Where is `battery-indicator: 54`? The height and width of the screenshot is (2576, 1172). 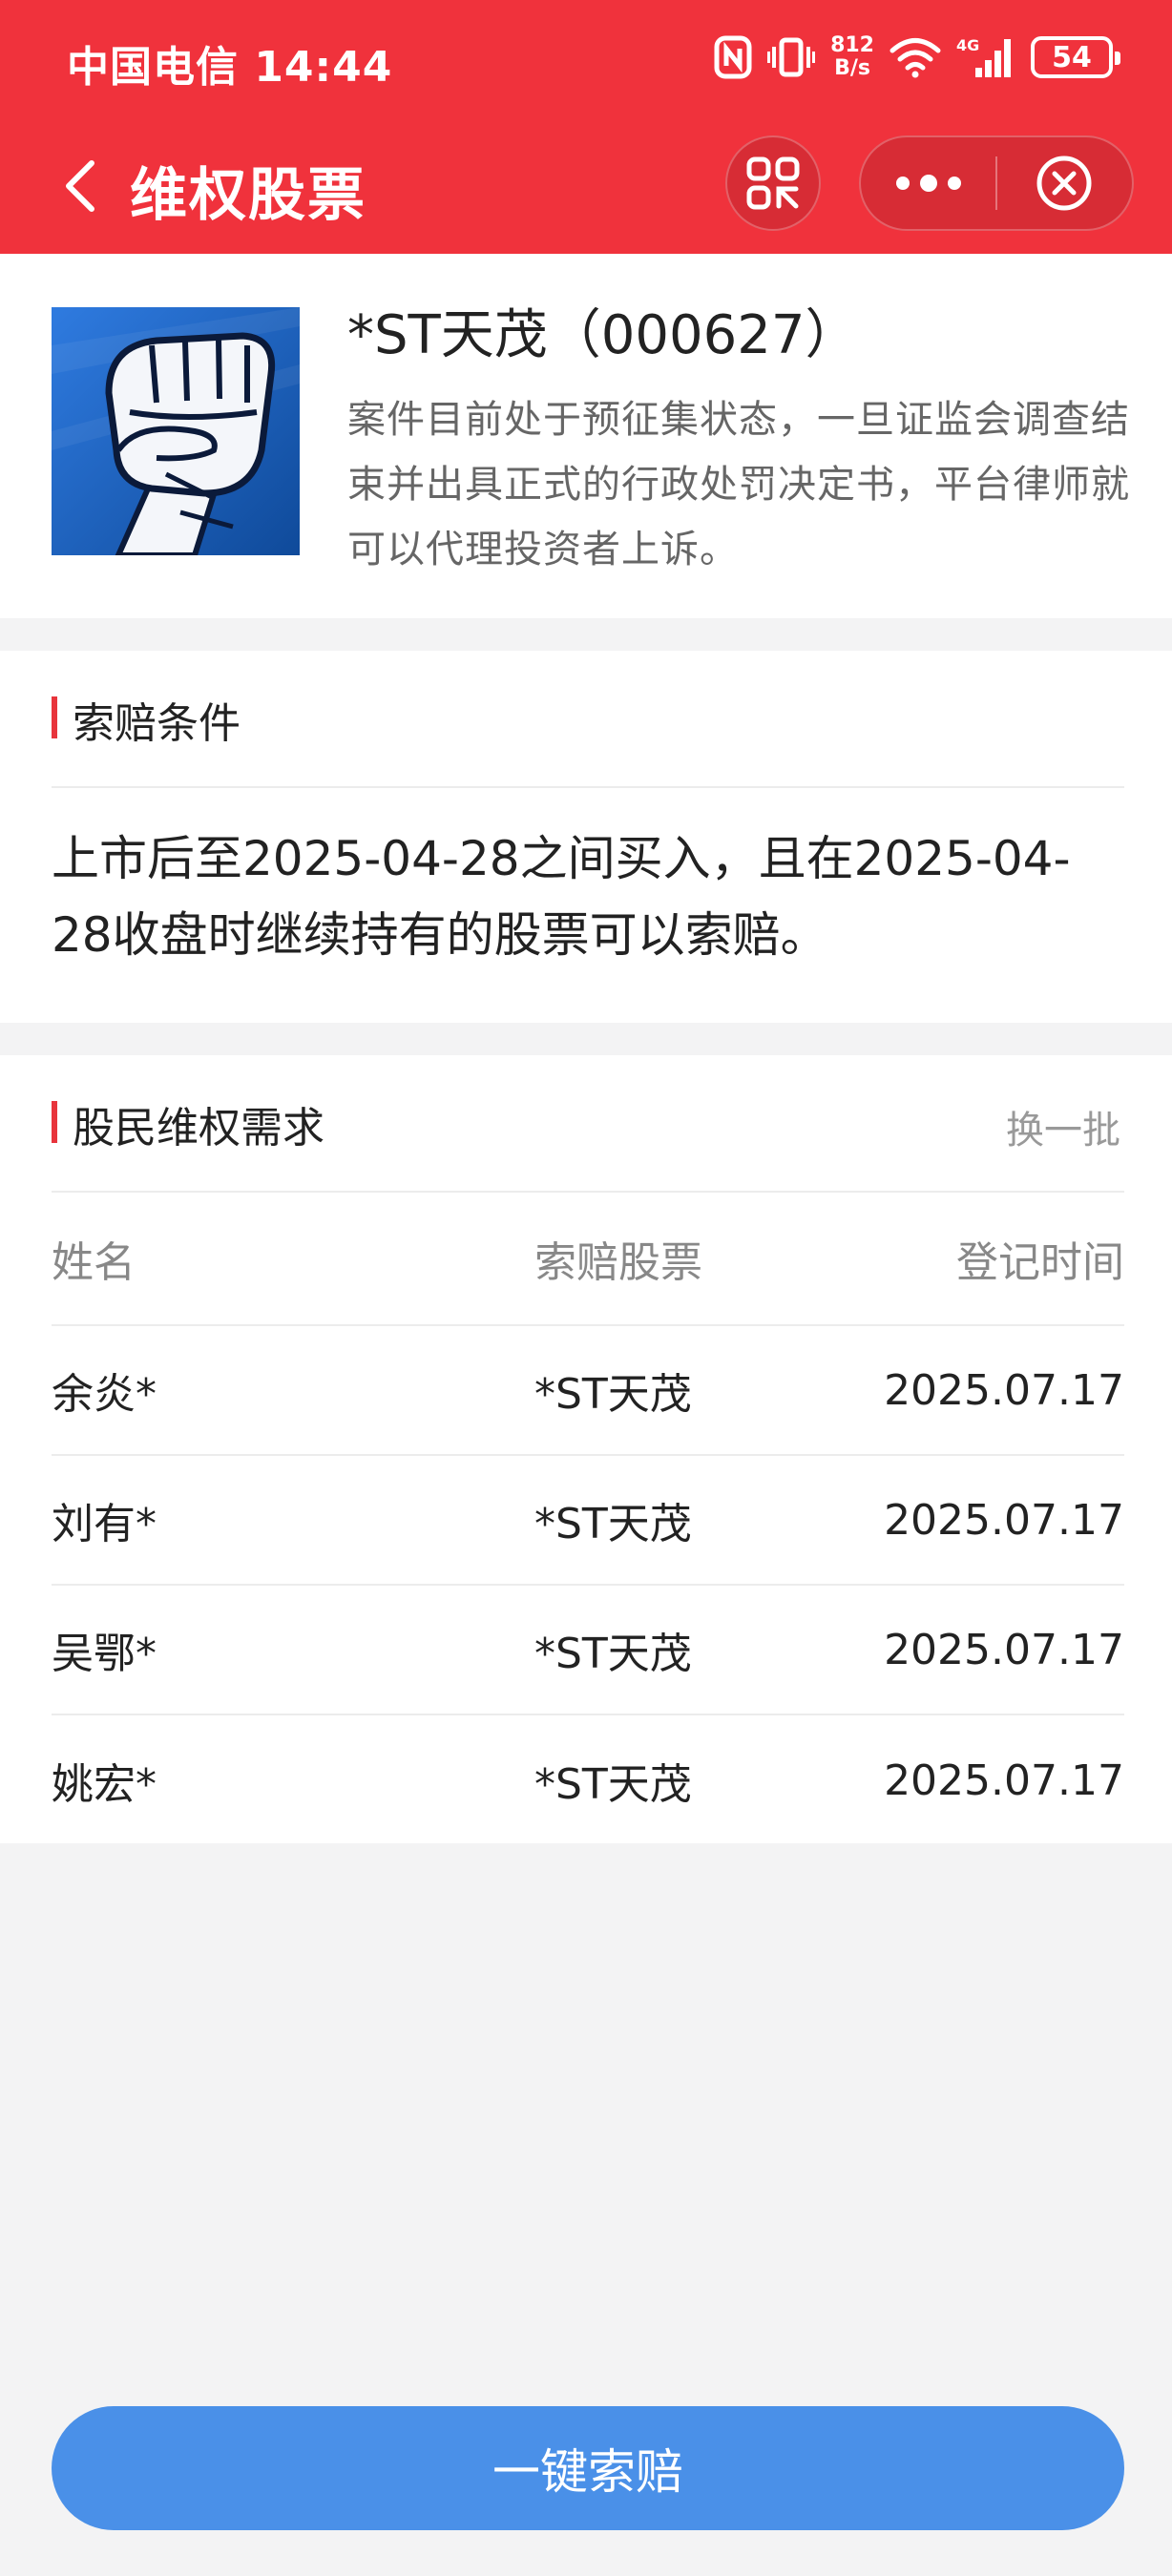 battery-indicator: 54 is located at coordinates (1075, 57).